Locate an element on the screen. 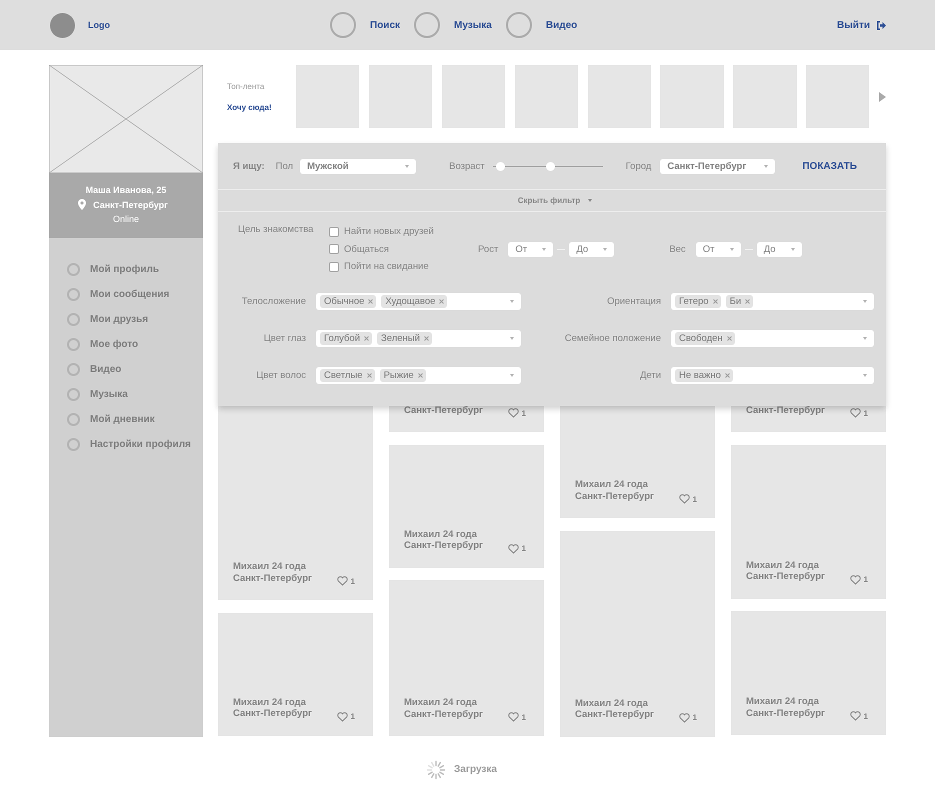 This screenshot has height=803, width=935. field-label: Семейное положение is located at coordinates (612, 338).